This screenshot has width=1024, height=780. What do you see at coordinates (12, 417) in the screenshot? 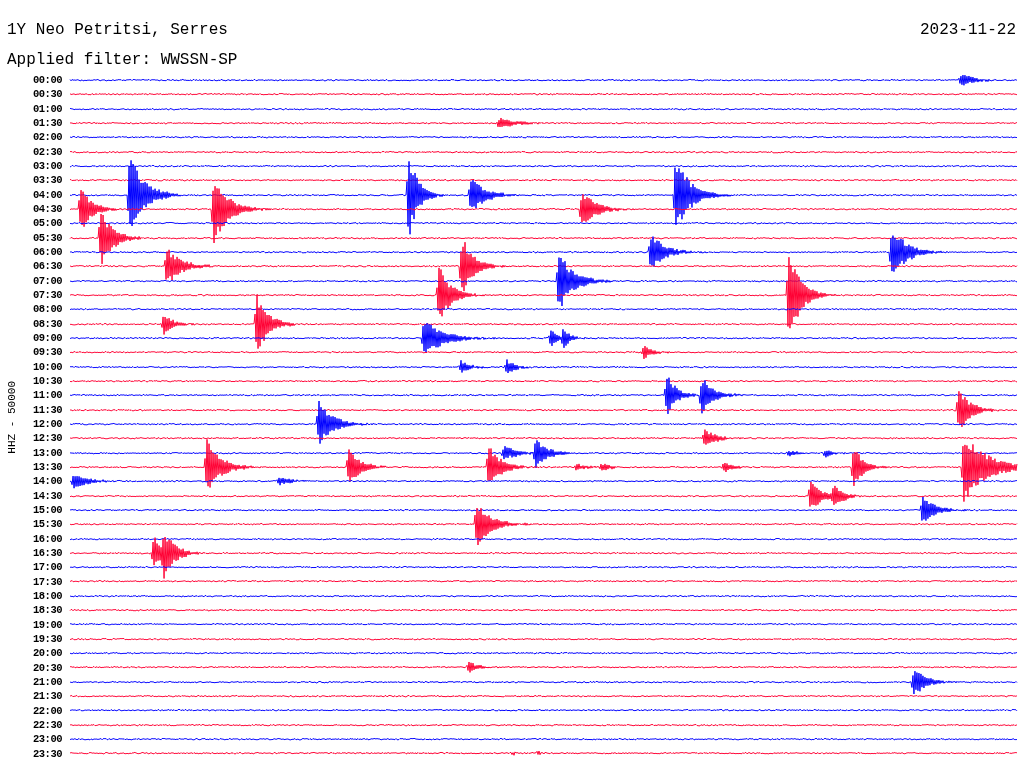
I see `axis-label: HHZ - 50000` at bounding box center [12, 417].